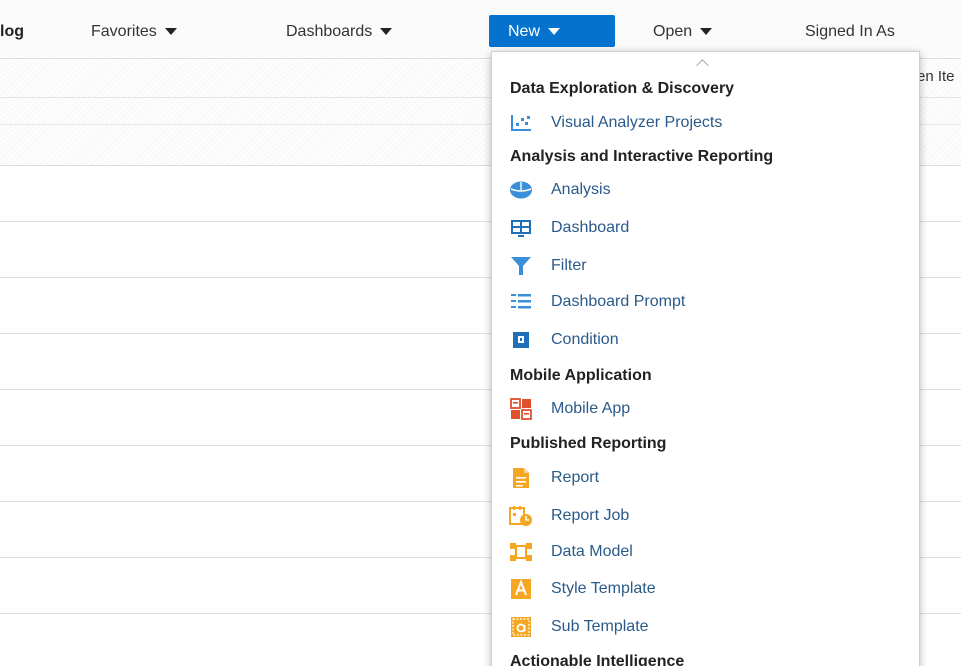  Describe the element at coordinates (581, 189) in the screenshot. I see `menu-item-label: Analysis` at that location.